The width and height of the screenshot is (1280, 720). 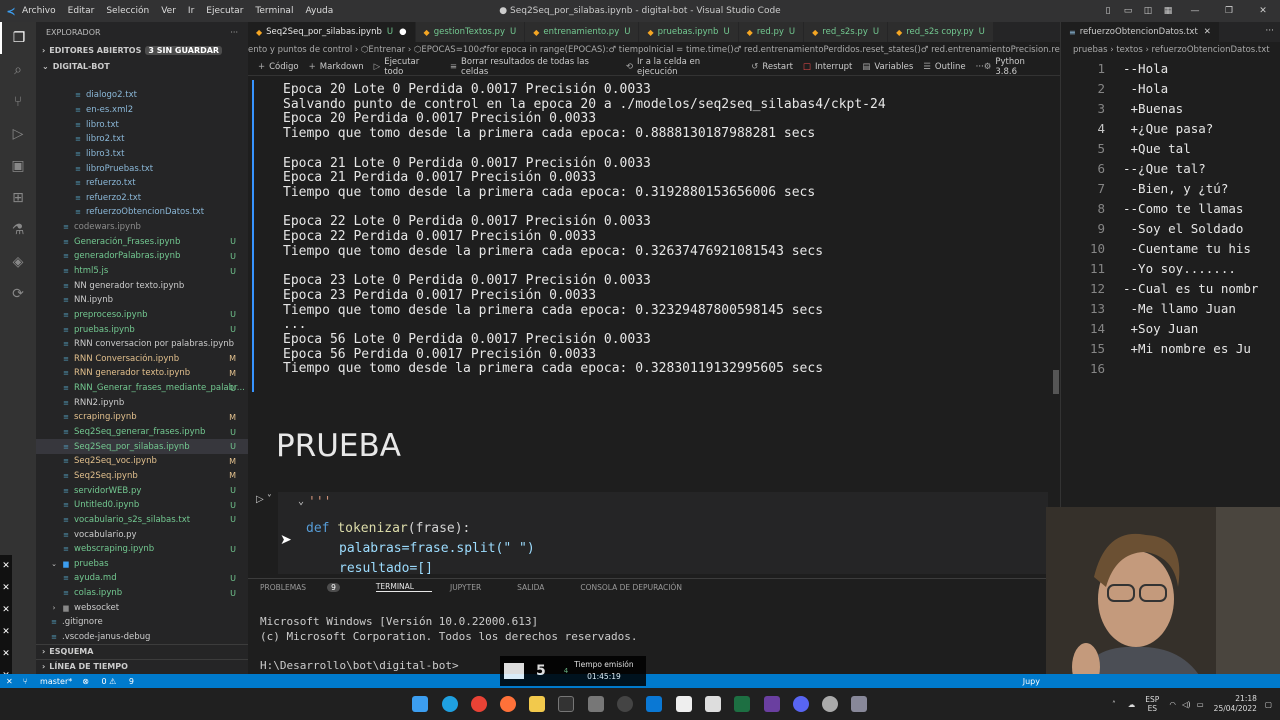 I want to click on editor-tab: ◆ red.py U, so click(x=771, y=32).